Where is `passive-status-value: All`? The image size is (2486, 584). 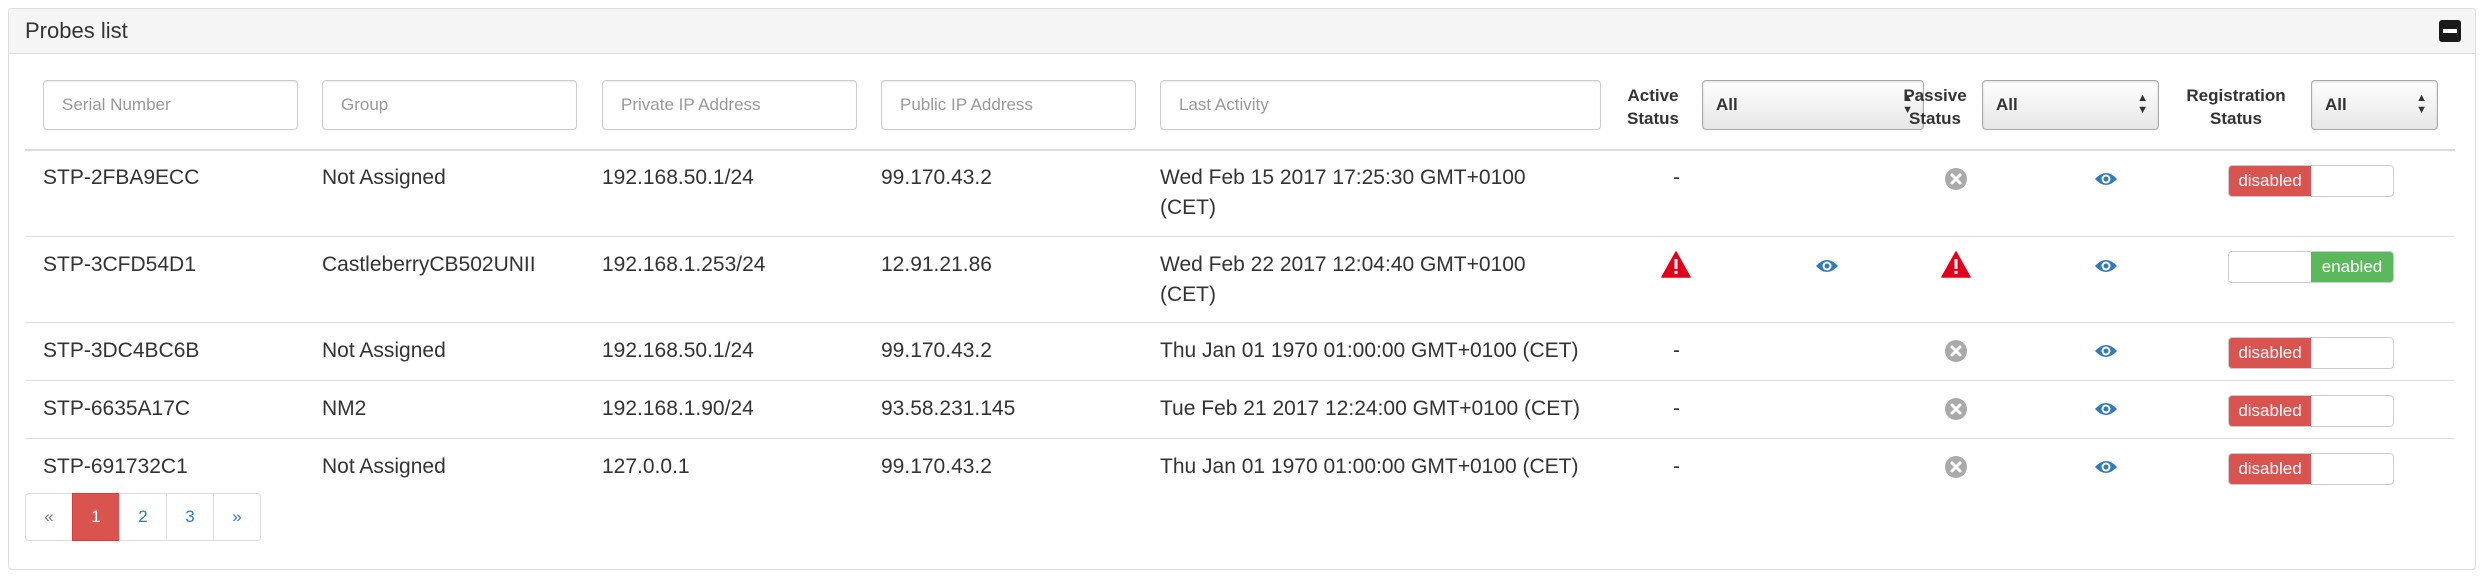
passive-status-value: All is located at coordinates (2007, 104).